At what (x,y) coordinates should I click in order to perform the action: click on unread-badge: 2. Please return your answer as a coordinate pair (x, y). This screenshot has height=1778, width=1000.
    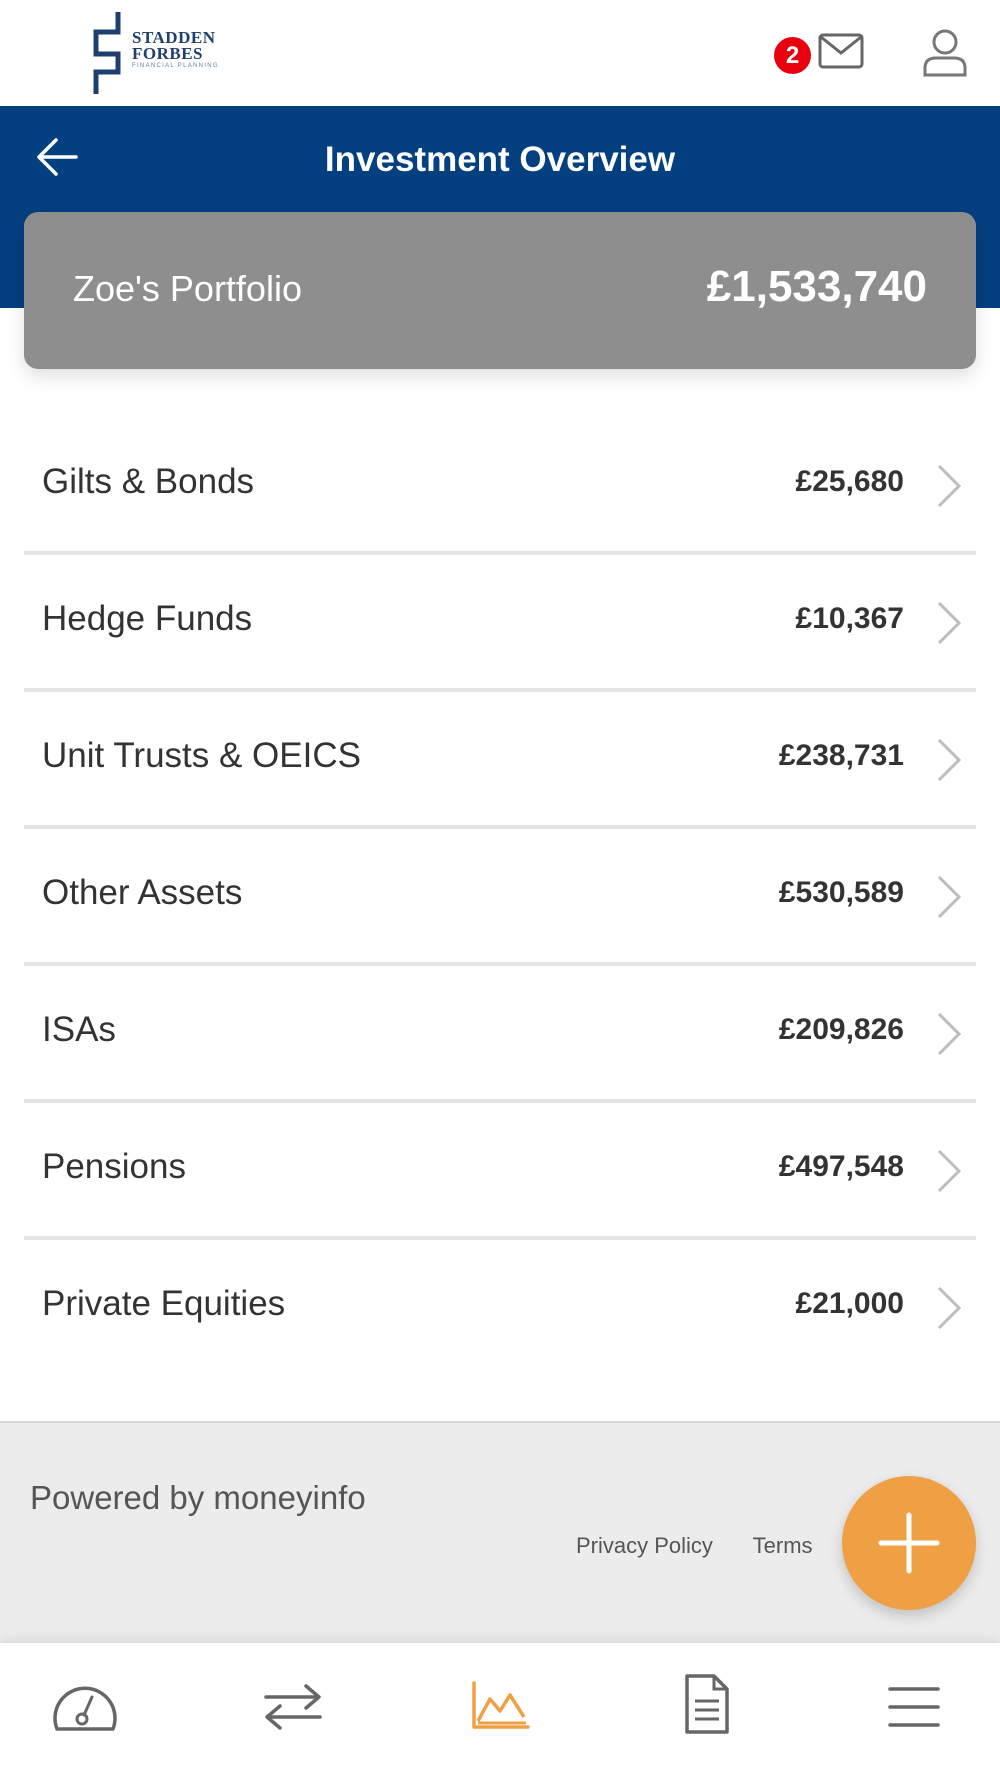
    Looking at the image, I should click on (792, 55).